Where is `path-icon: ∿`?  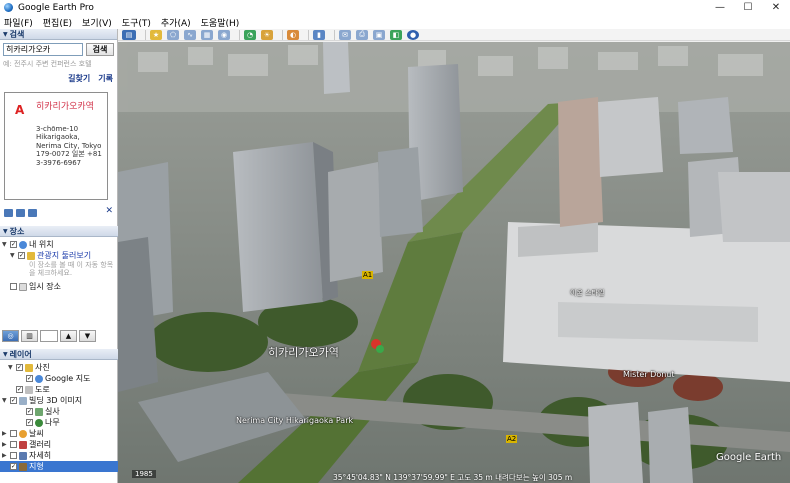
path-icon: ∿ is located at coordinates (190, 34).